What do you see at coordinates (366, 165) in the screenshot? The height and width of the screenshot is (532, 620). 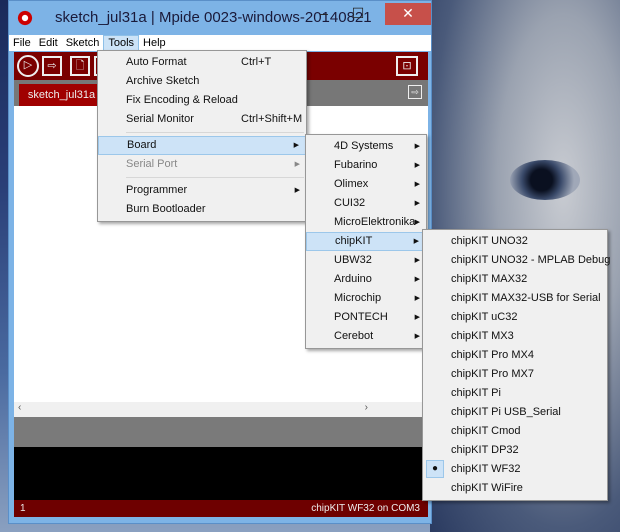 I see `board-item: Fubarino ▶` at bounding box center [366, 165].